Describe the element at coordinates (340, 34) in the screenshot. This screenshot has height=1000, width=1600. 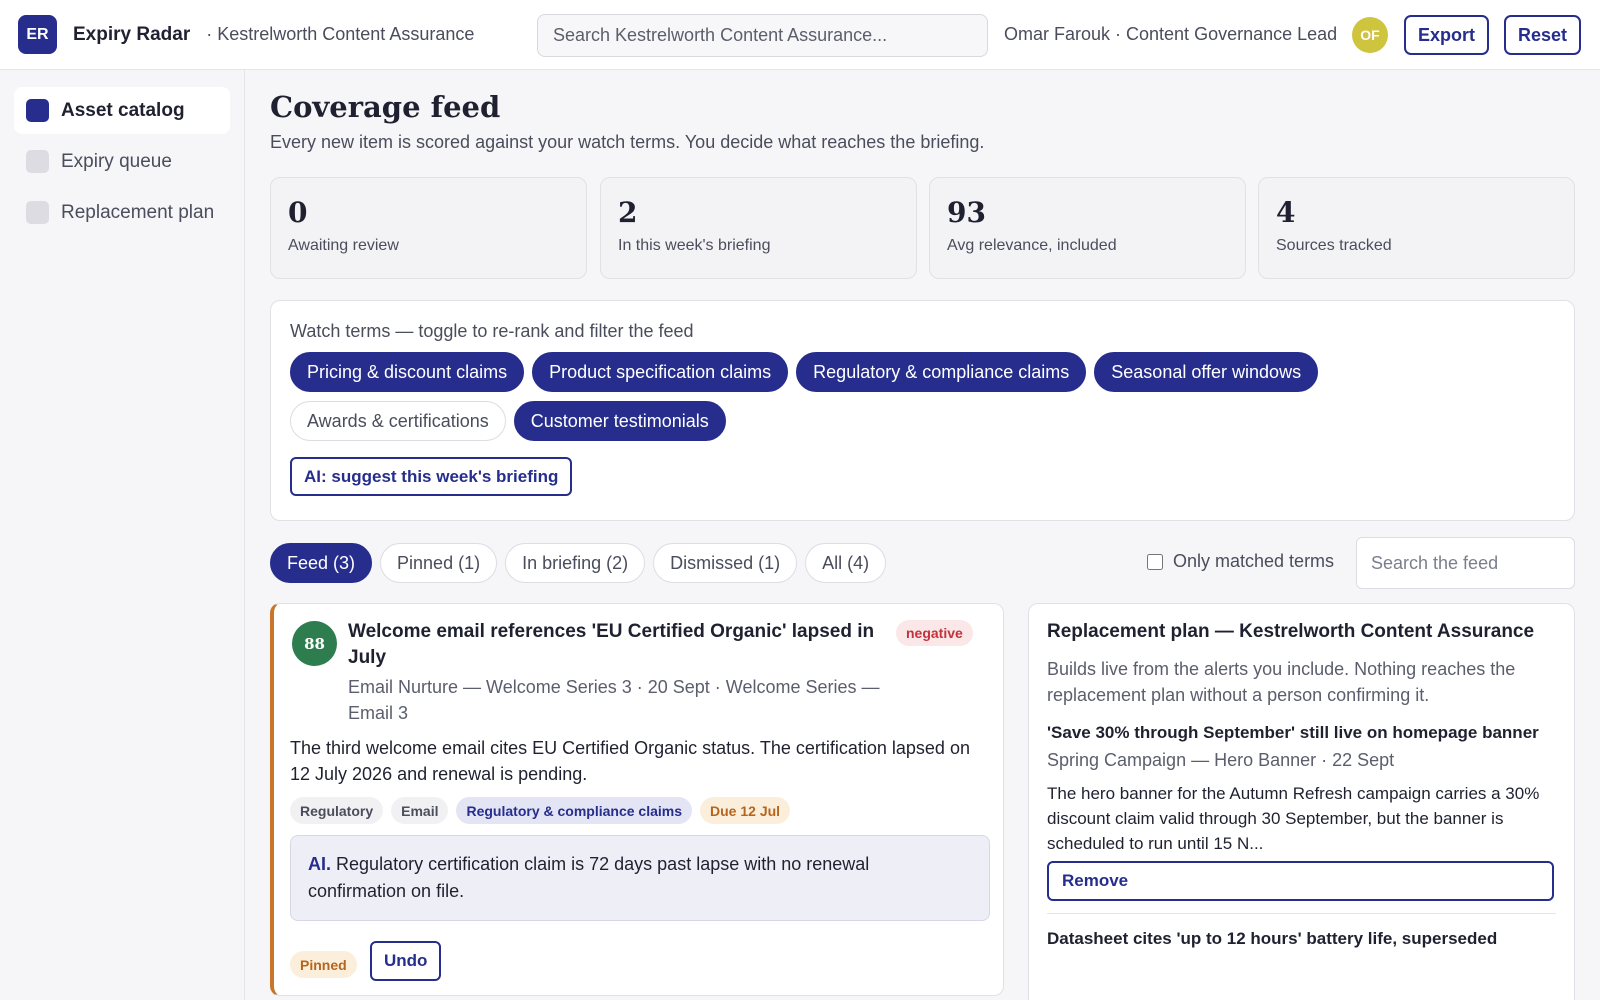
I see `org-name: · Kestrelworth Content Assurance` at that location.